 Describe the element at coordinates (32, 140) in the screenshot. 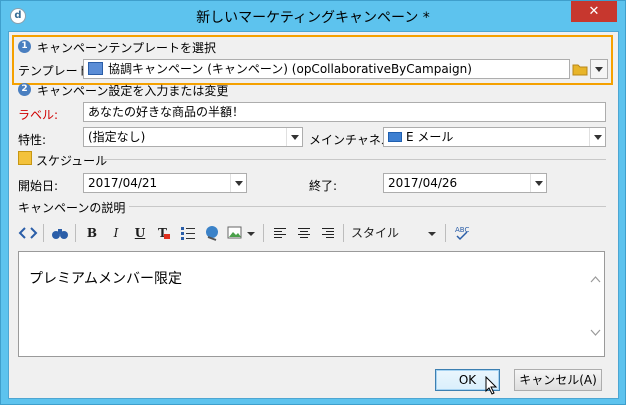

I see `nature-label: 特性:` at that location.